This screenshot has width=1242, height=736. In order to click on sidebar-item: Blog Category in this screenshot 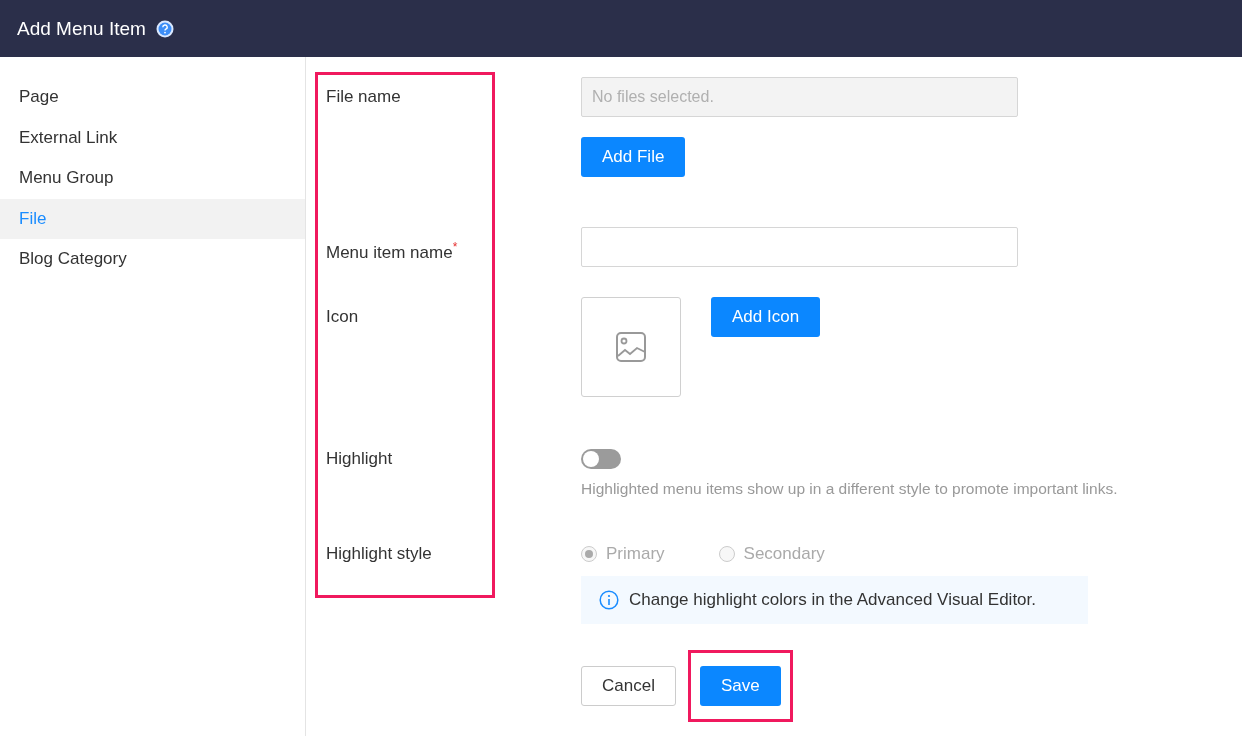, I will do `click(152, 259)`.